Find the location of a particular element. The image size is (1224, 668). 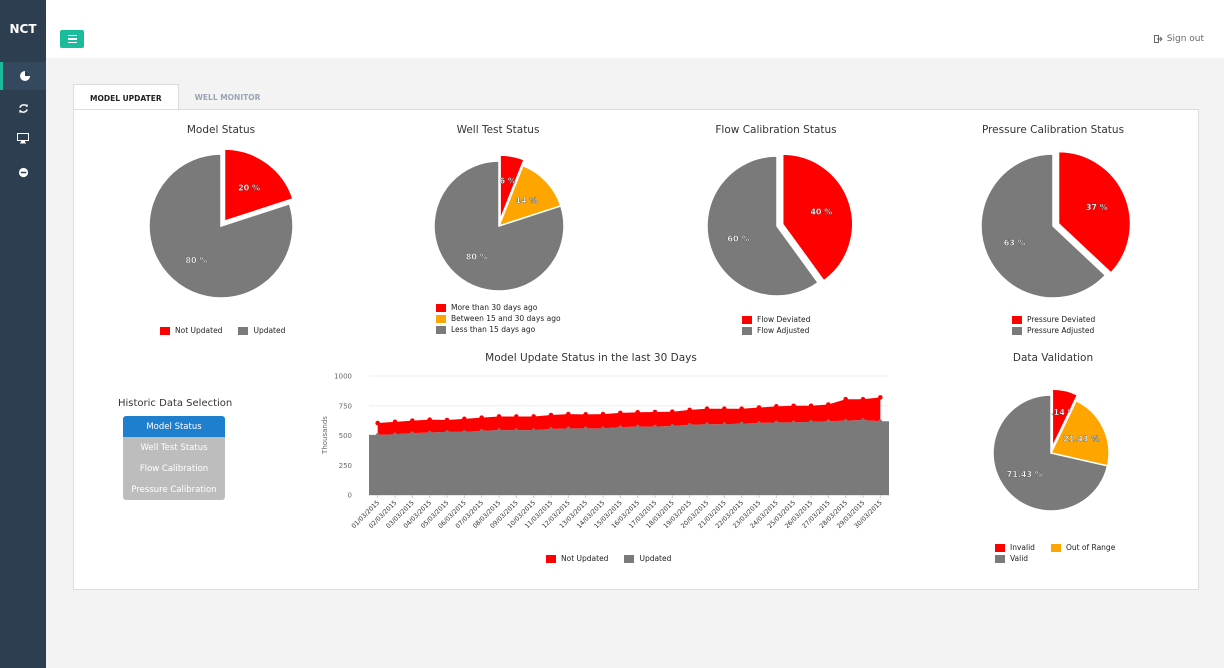

sign-out-link: Sign out is located at coordinates (1178, 39).